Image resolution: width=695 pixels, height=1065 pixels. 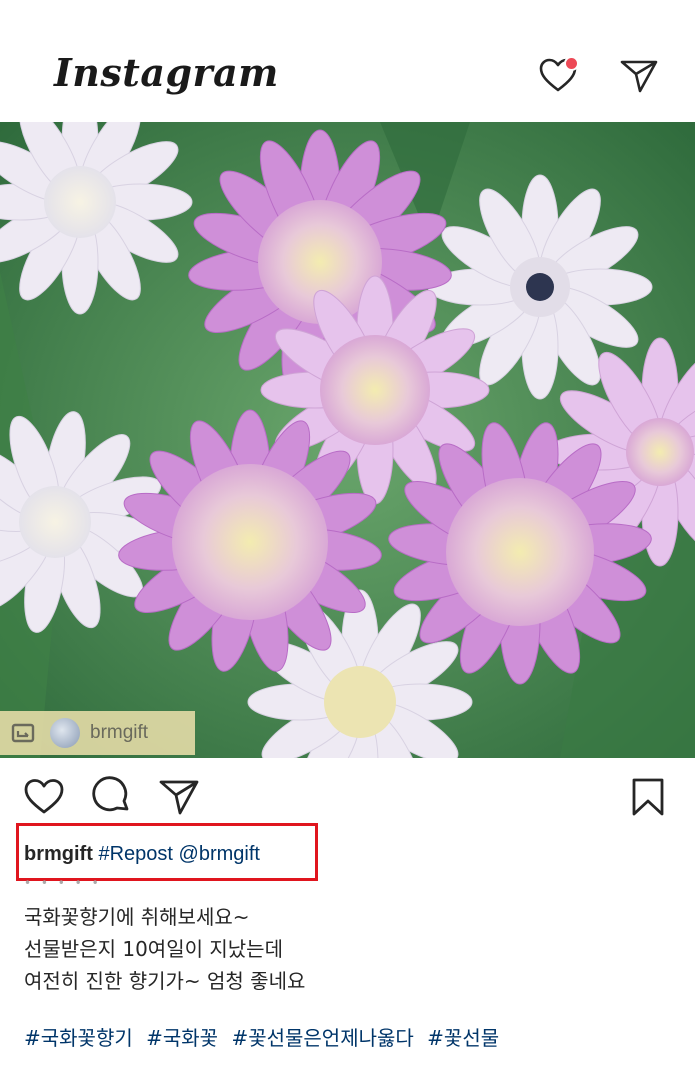 I want to click on share-icon, so click(x=179, y=797).